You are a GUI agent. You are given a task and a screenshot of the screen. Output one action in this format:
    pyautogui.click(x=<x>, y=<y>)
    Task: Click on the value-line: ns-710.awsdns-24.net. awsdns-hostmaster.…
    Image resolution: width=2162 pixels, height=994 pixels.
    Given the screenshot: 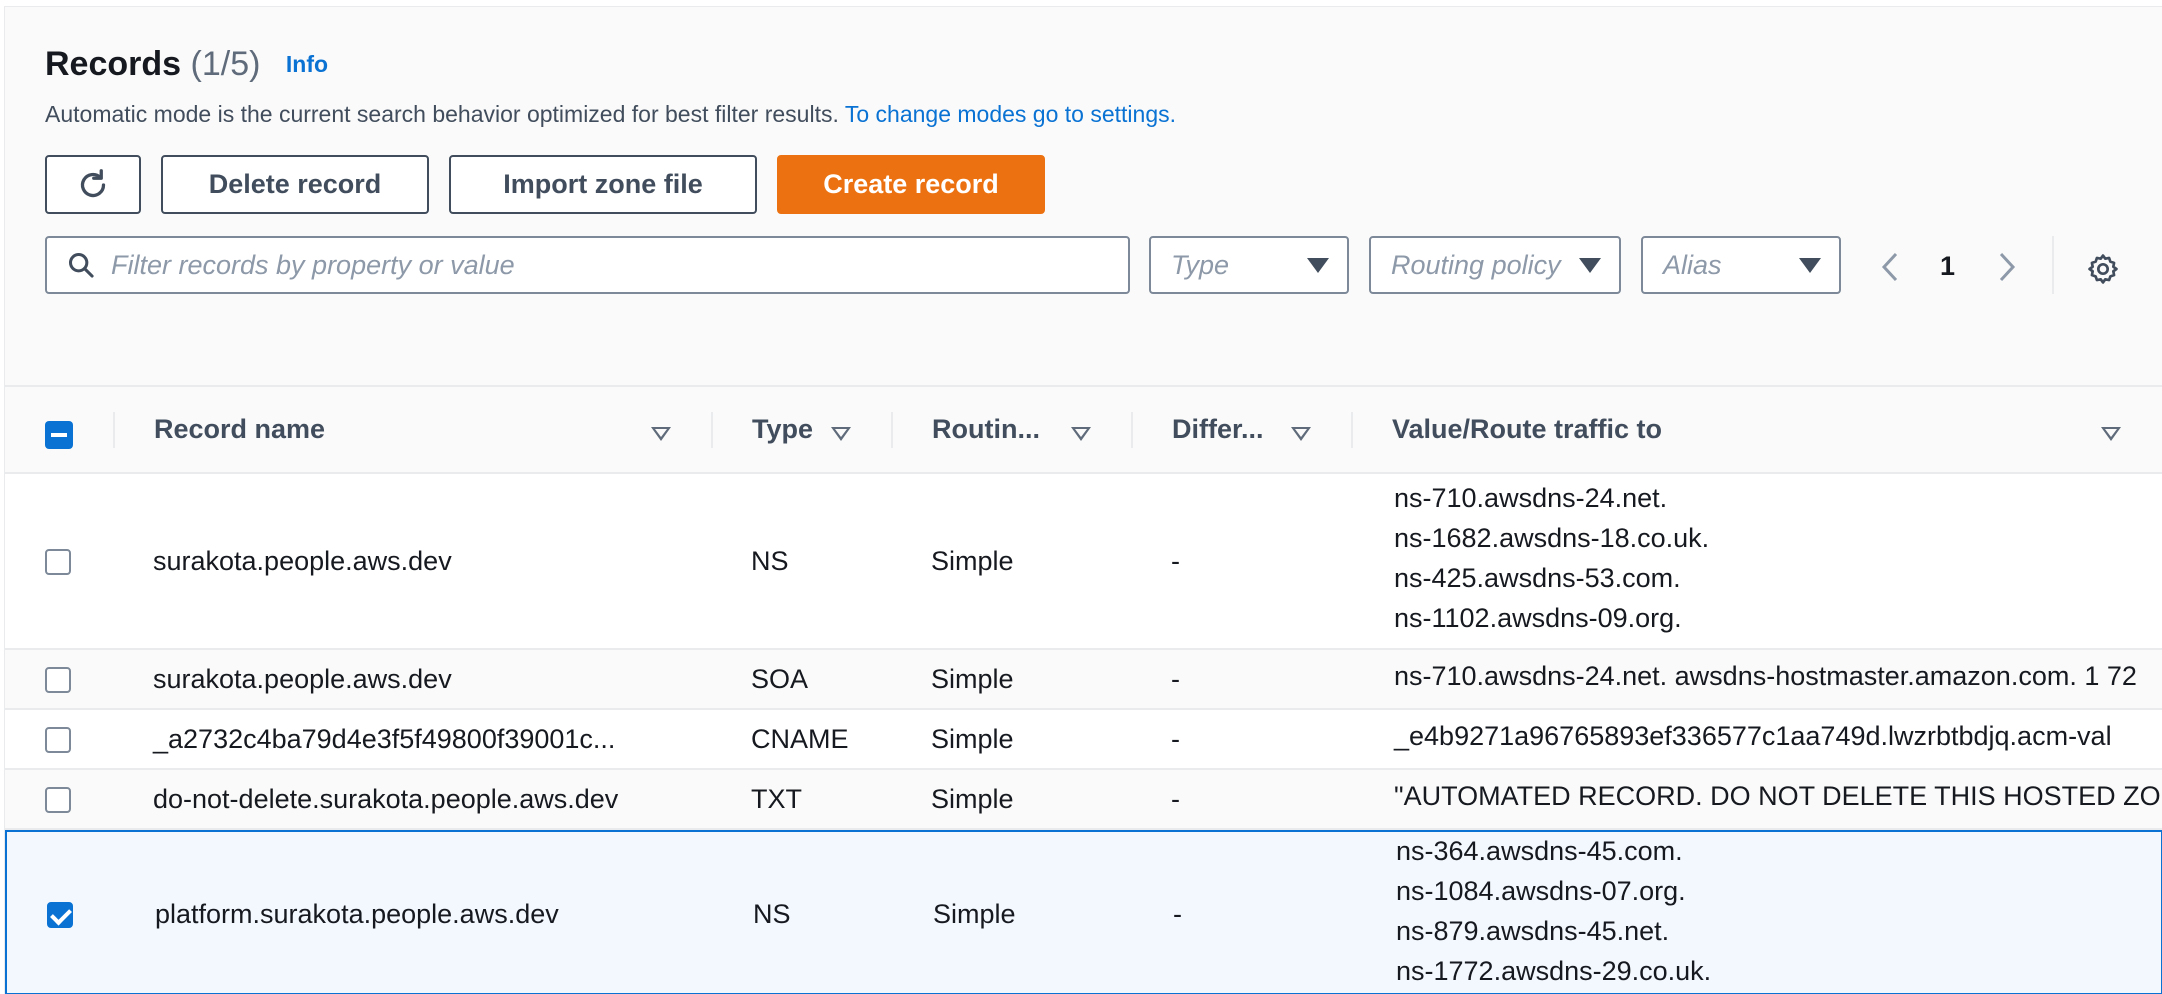 What is the action you would take?
    pyautogui.click(x=1765, y=676)
    